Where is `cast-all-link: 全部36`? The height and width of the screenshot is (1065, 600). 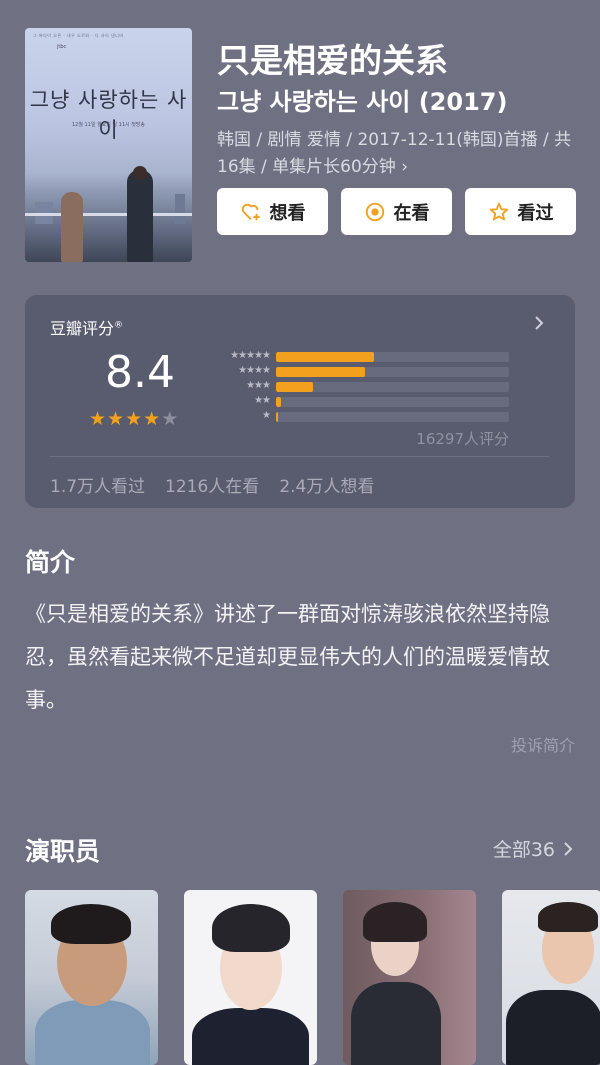 cast-all-link: 全部36 is located at coordinates (534, 848).